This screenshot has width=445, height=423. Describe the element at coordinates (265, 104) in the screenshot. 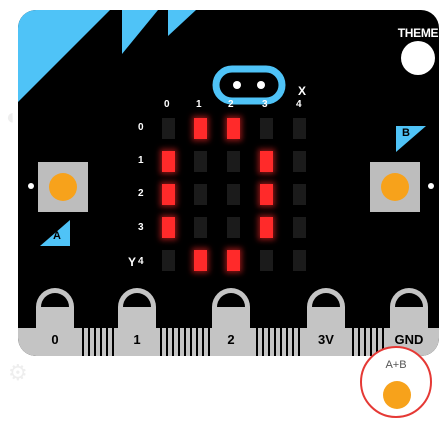

I see `x-axis-tick: 3` at that location.